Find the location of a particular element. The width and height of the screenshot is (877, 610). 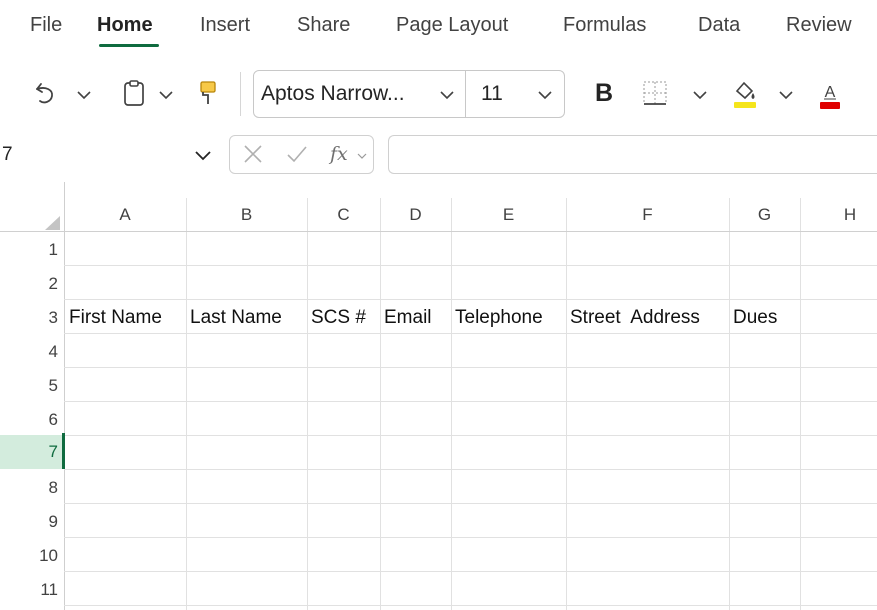

row-header-5: 5 is located at coordinates (32, 386).